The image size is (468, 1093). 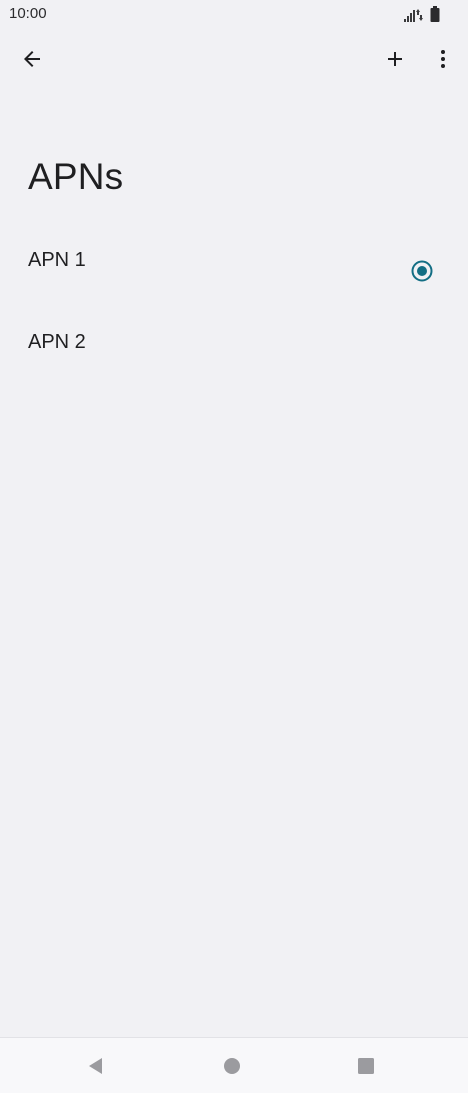 I want to click on apn-label: APN 1, so click(x=57, y=260).